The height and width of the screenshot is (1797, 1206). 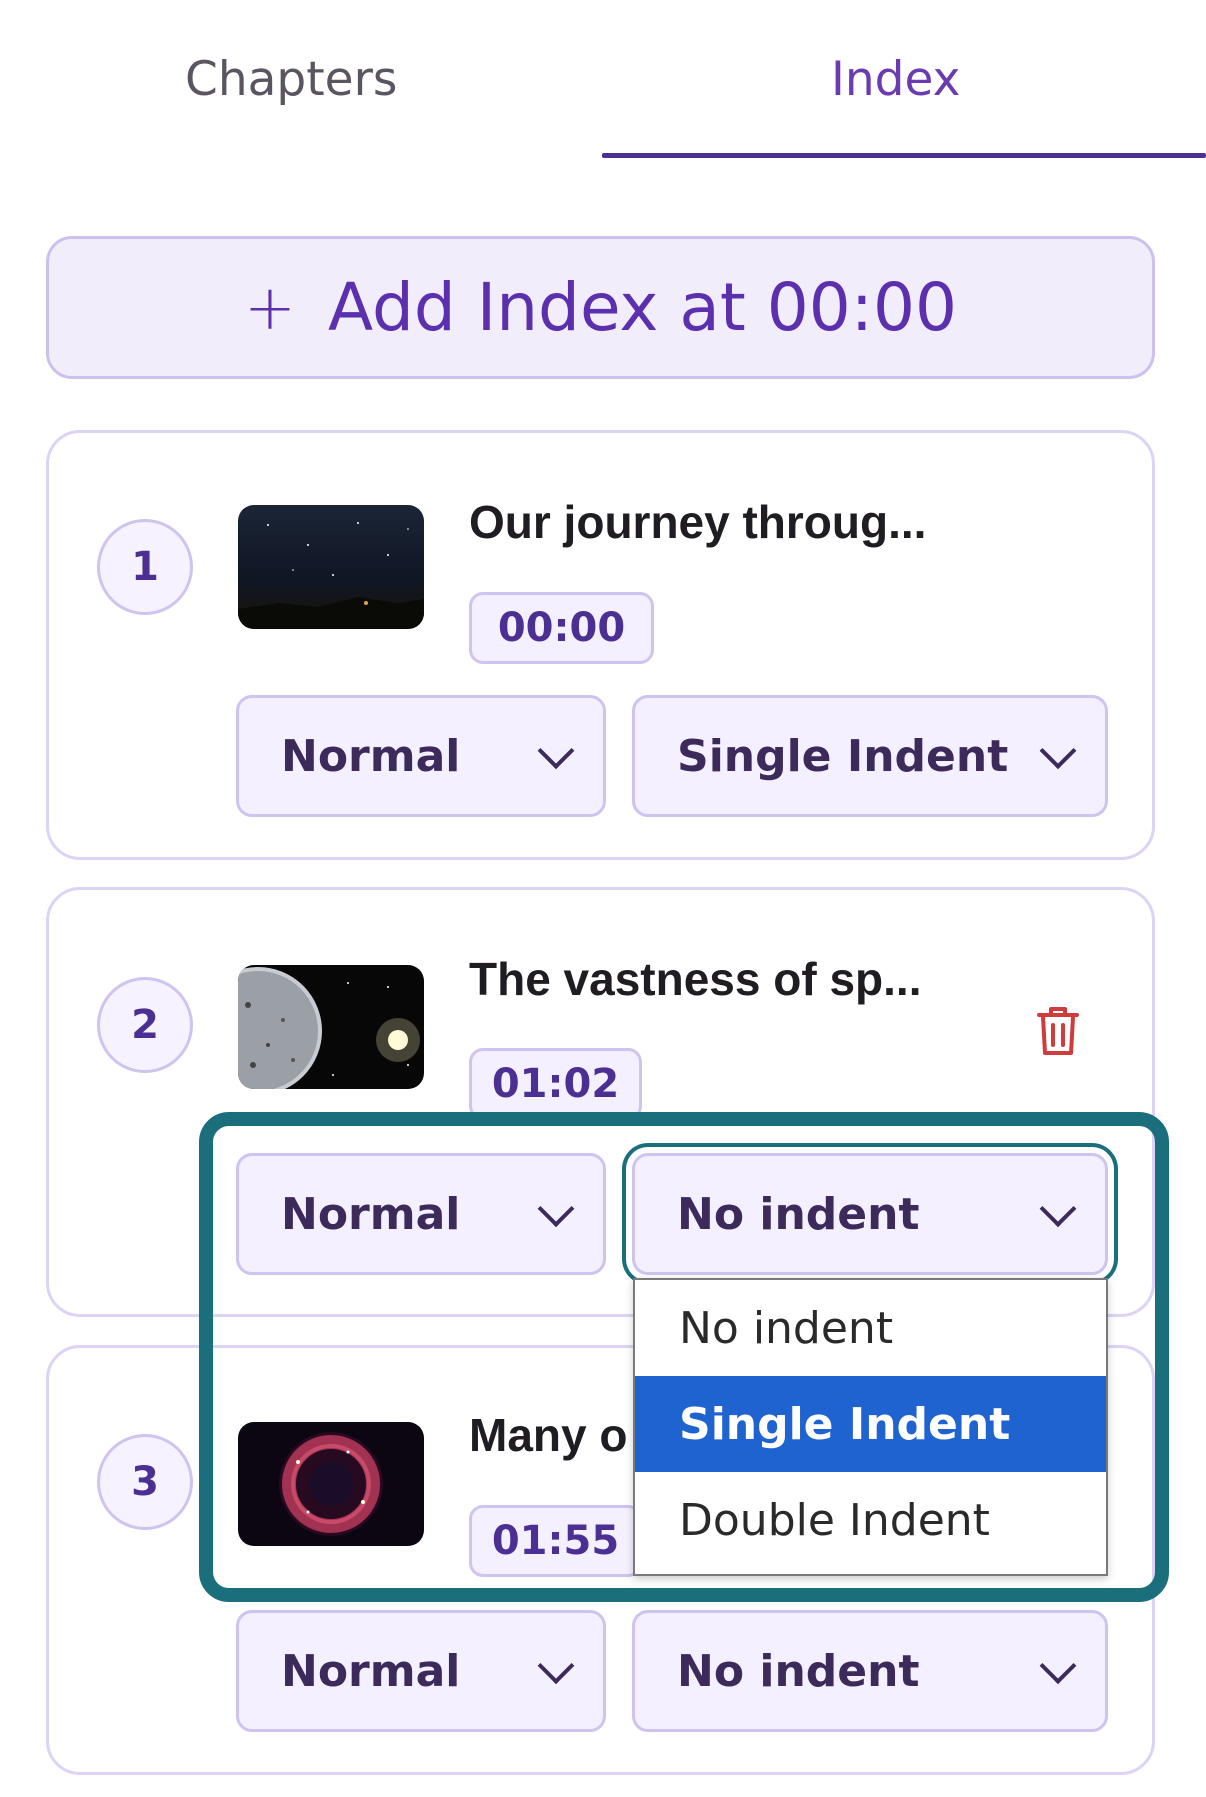 I want to click on dropdown-option-single-indent: Single Indent, so click(x=870, y=1424).